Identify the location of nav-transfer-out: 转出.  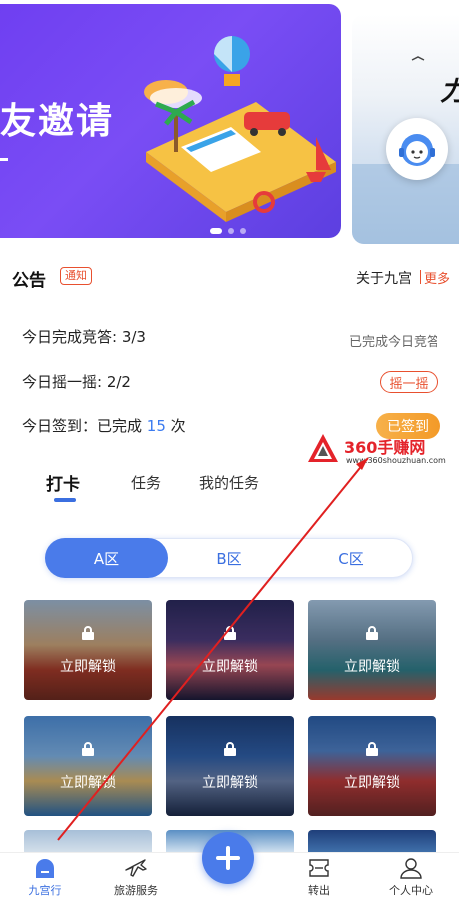
(319, 877).